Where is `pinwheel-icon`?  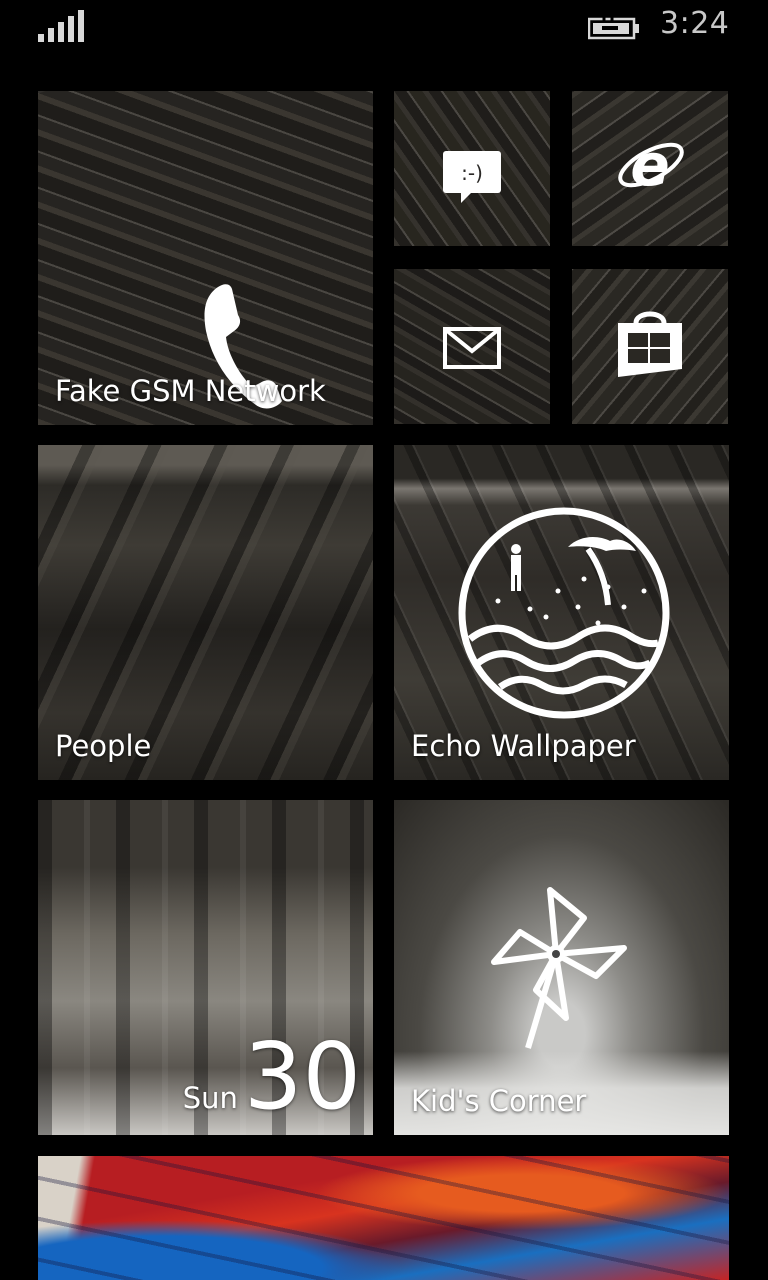 pinwheel-icon is located at coordinates (559, 968).